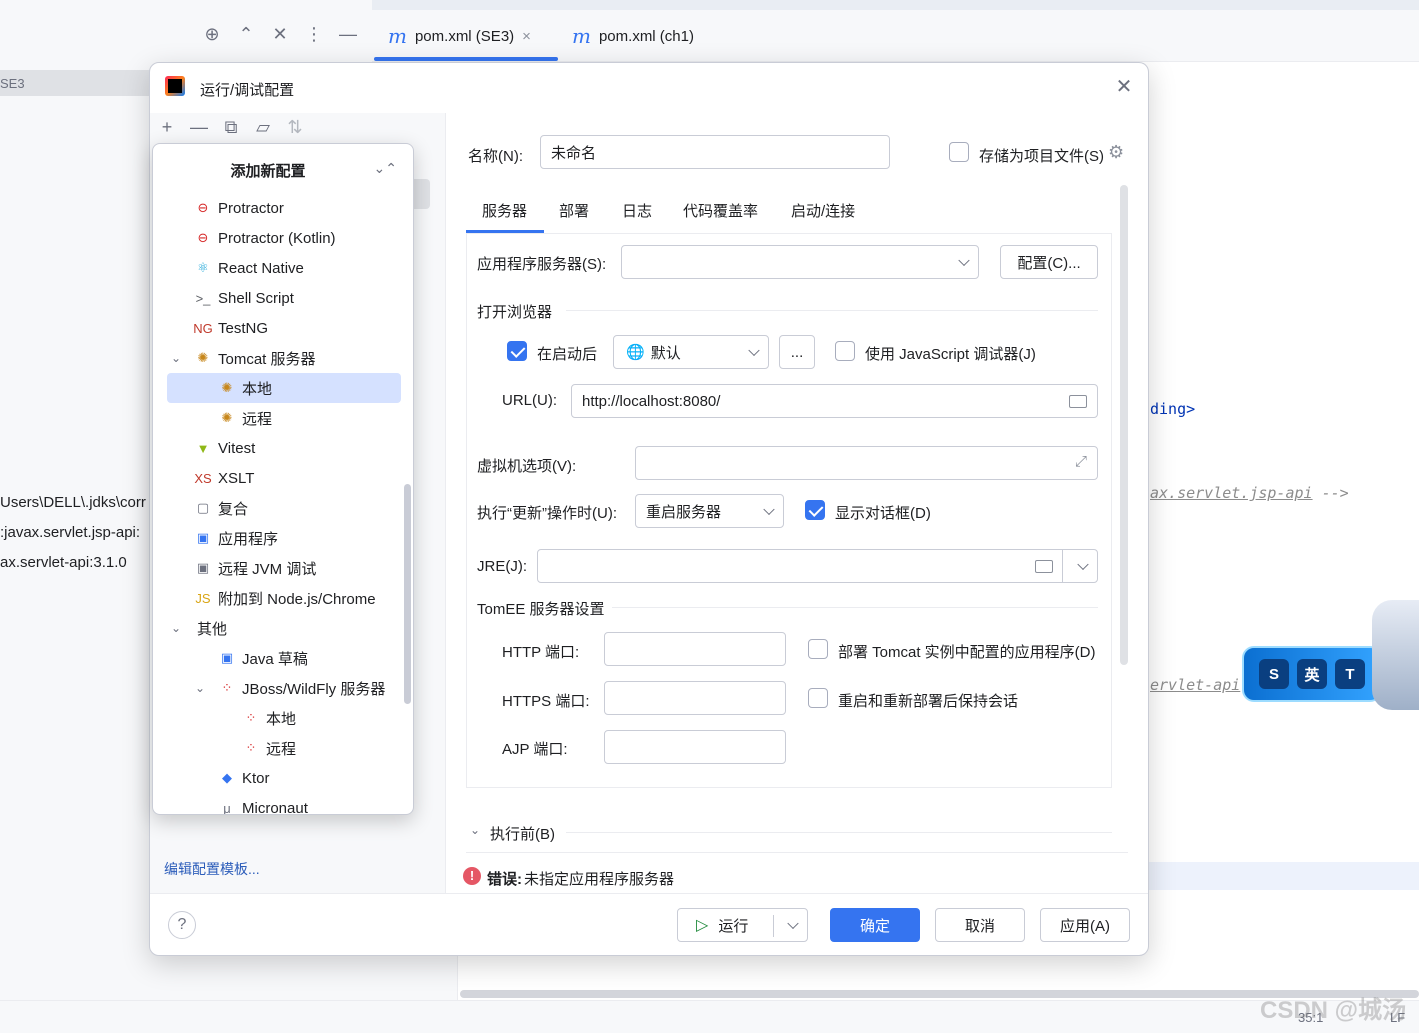 The width and height of the screenshot is (1419, 1033). What do you see at coordinates (466, 59) in the screenshot?
I see `active-tab-indicator` at bounding box center [466, 59].